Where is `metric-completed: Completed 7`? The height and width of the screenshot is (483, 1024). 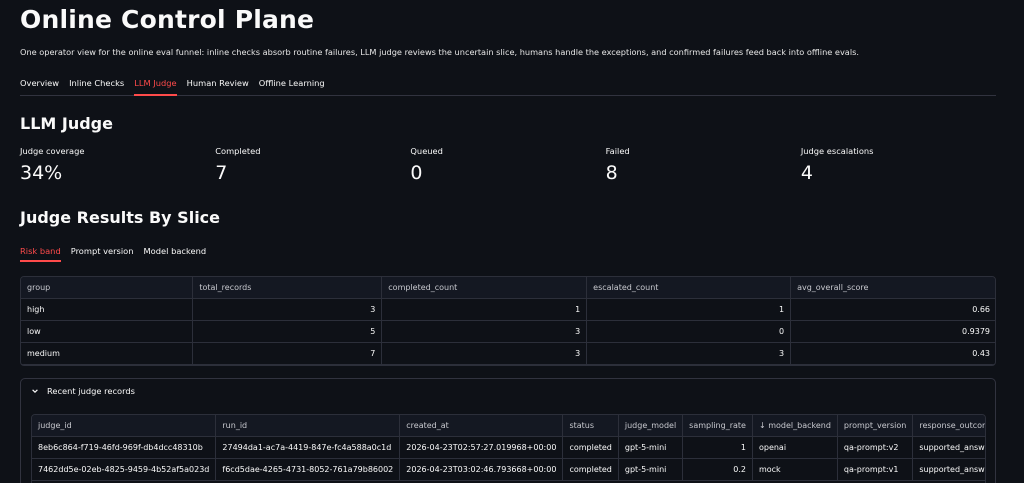
metric-completed: Completed 7 is located at coordinates (312, 165).